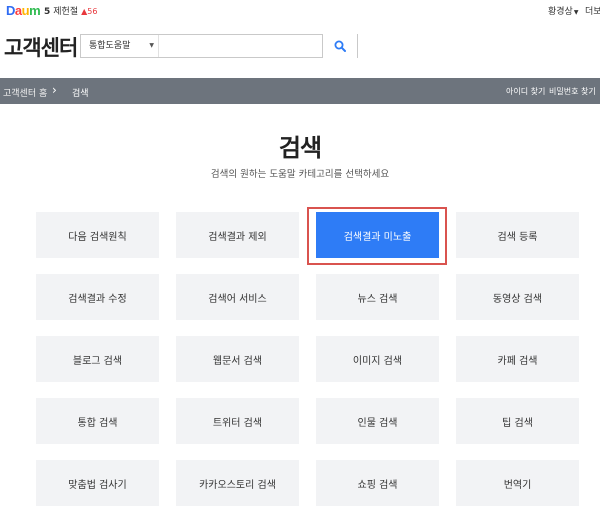  What do you see at coordinates (237, 359) in the screenshot?
I see `category-tile: 웹문서 검색` at bounding box center [237, 359].